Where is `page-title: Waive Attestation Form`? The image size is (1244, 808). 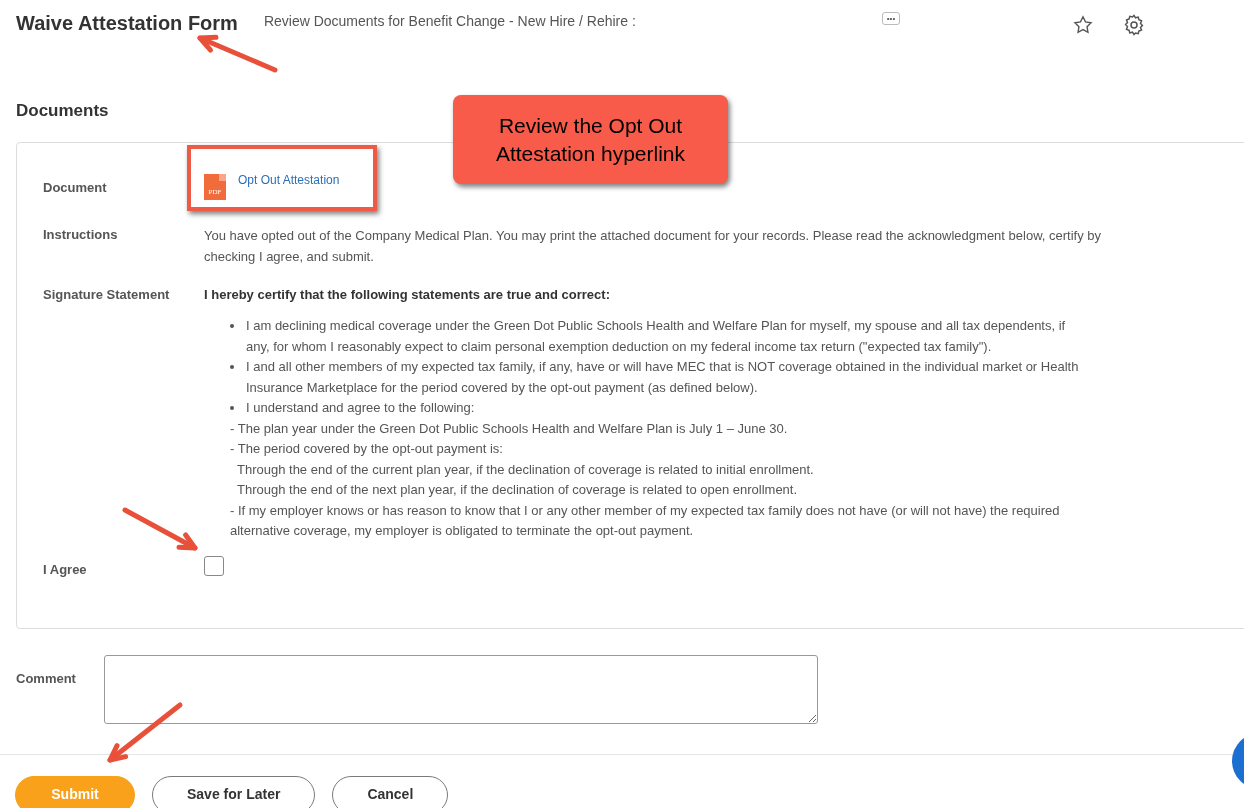 page-title: Waive Attestation Form is located at coordinates (127, 23).